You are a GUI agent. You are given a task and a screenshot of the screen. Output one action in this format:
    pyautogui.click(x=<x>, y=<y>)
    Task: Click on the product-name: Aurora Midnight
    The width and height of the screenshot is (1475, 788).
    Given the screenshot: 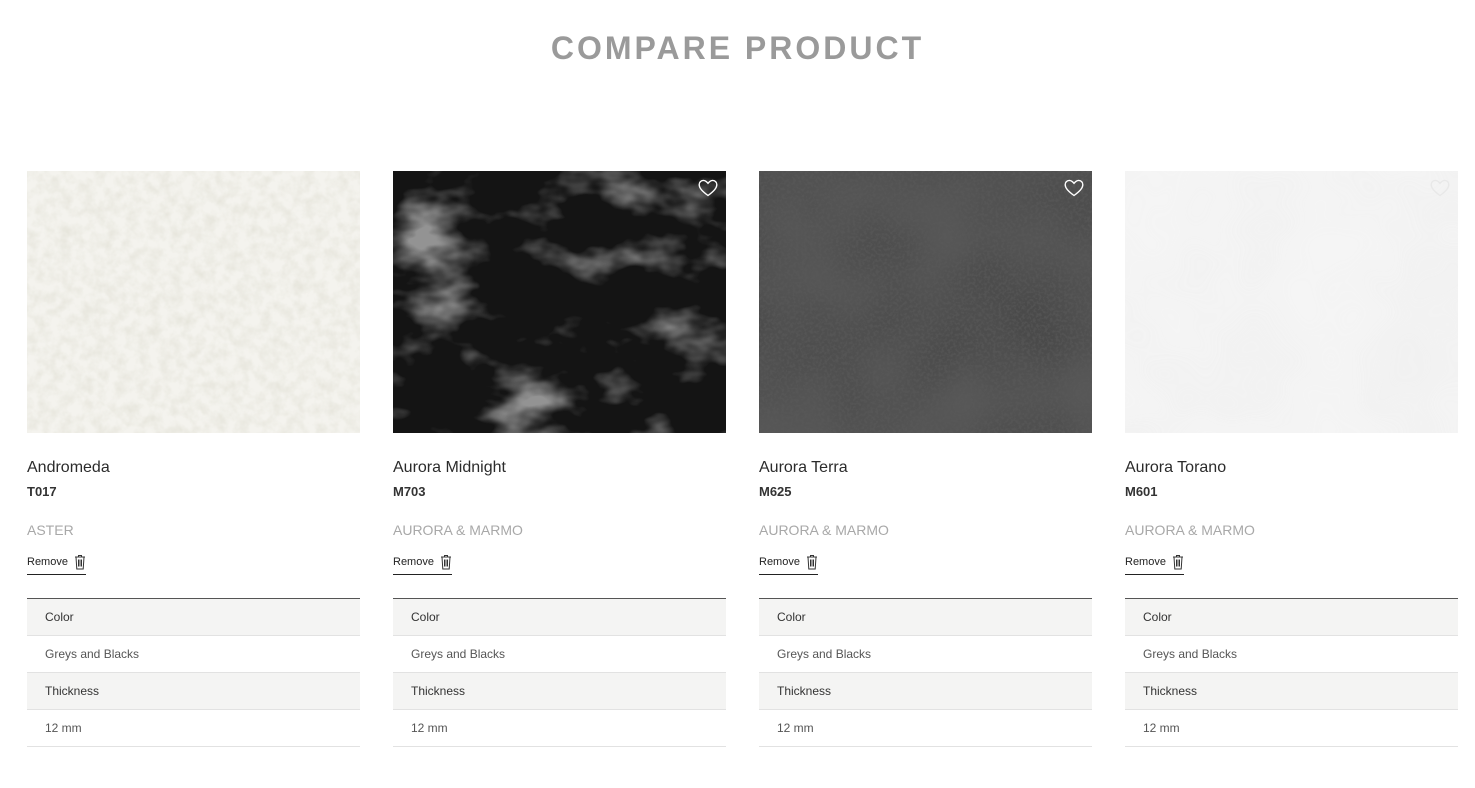 What is the action you would take?
    pyautogui.click(x=559, y=468)
    